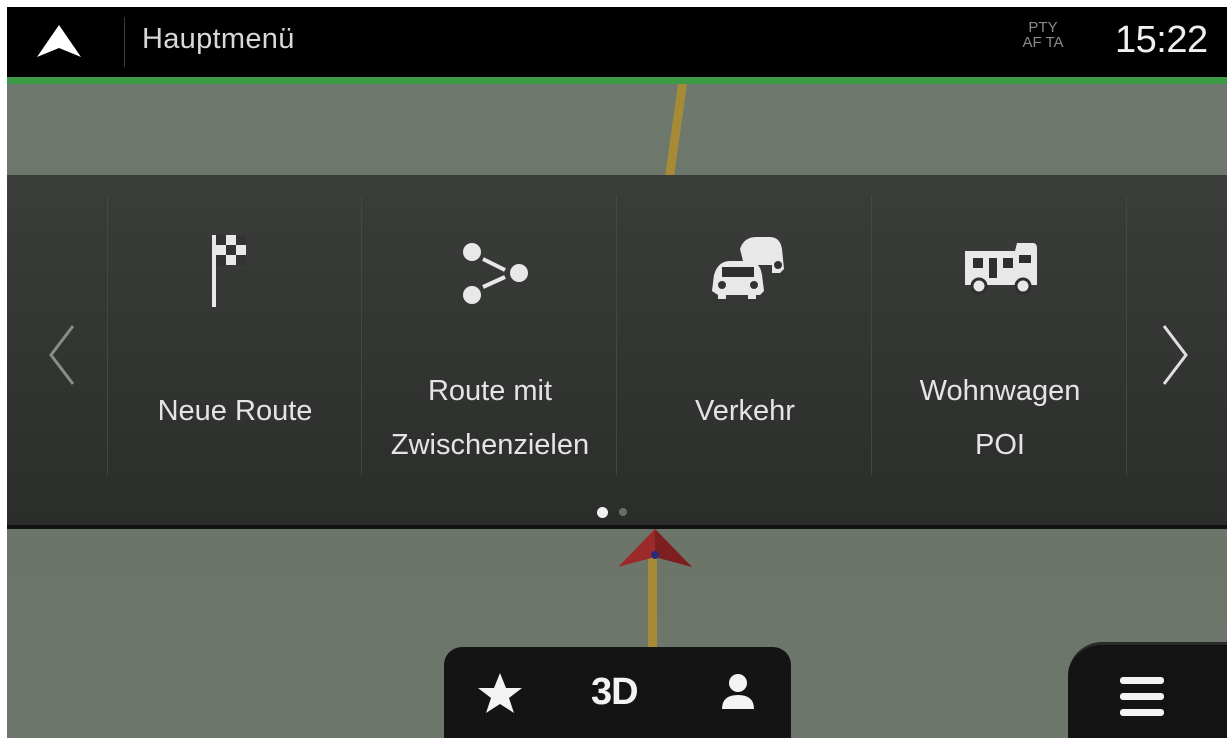  I want to click on person-icon, so click(738, 692).